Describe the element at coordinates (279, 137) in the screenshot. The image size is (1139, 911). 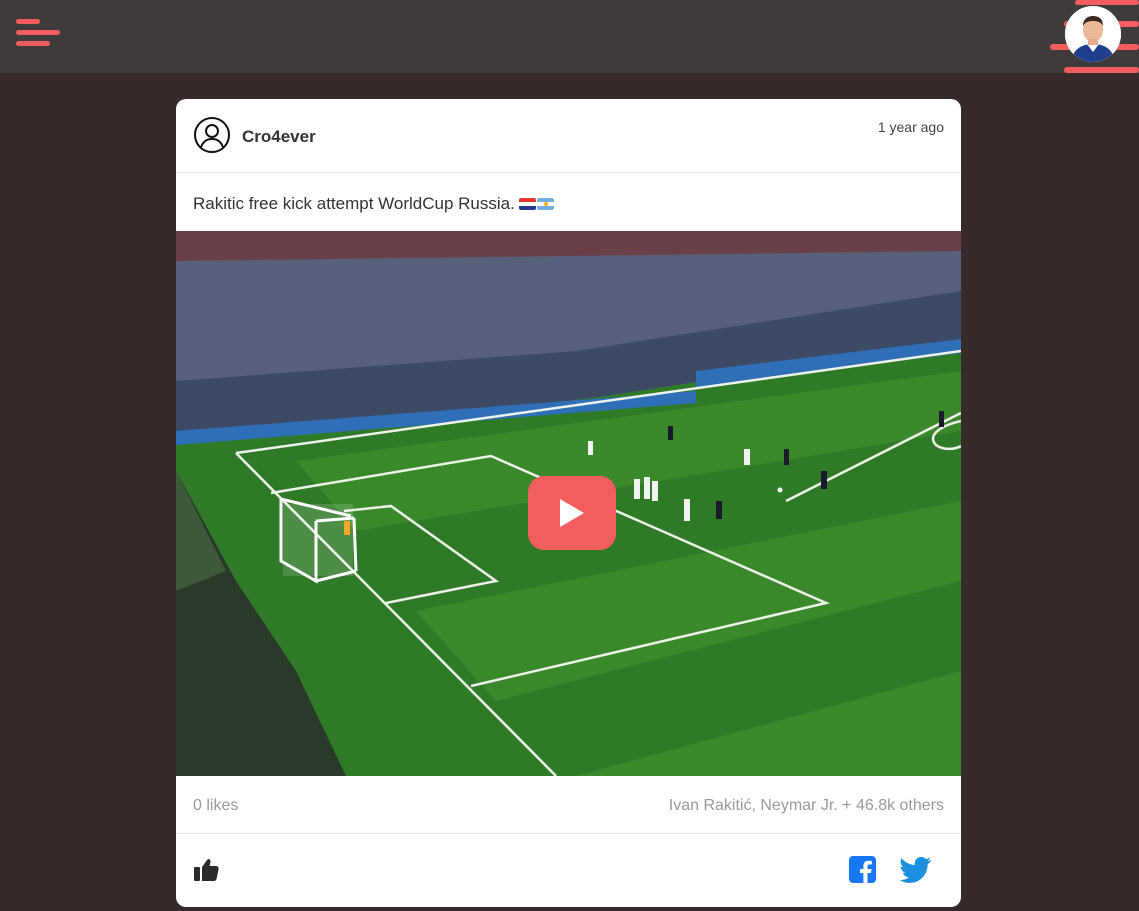
I see `post-author: Cro4ever` at that location.